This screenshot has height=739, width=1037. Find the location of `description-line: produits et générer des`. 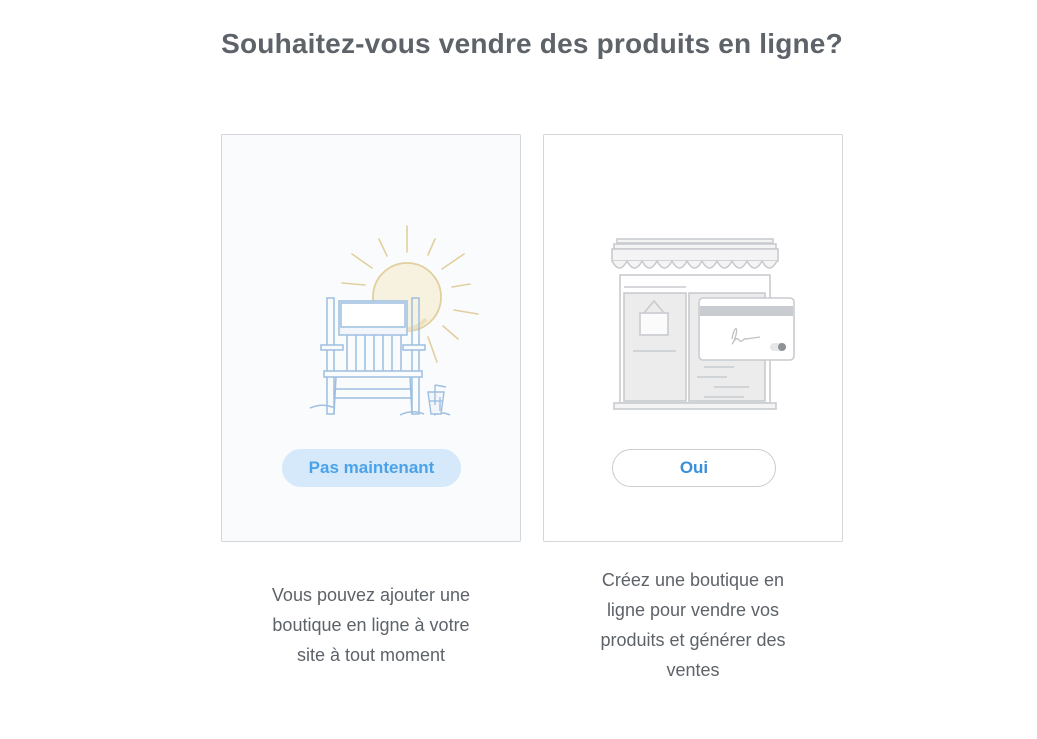

description-line: produits et générer des is located at coordinates (693, 640).